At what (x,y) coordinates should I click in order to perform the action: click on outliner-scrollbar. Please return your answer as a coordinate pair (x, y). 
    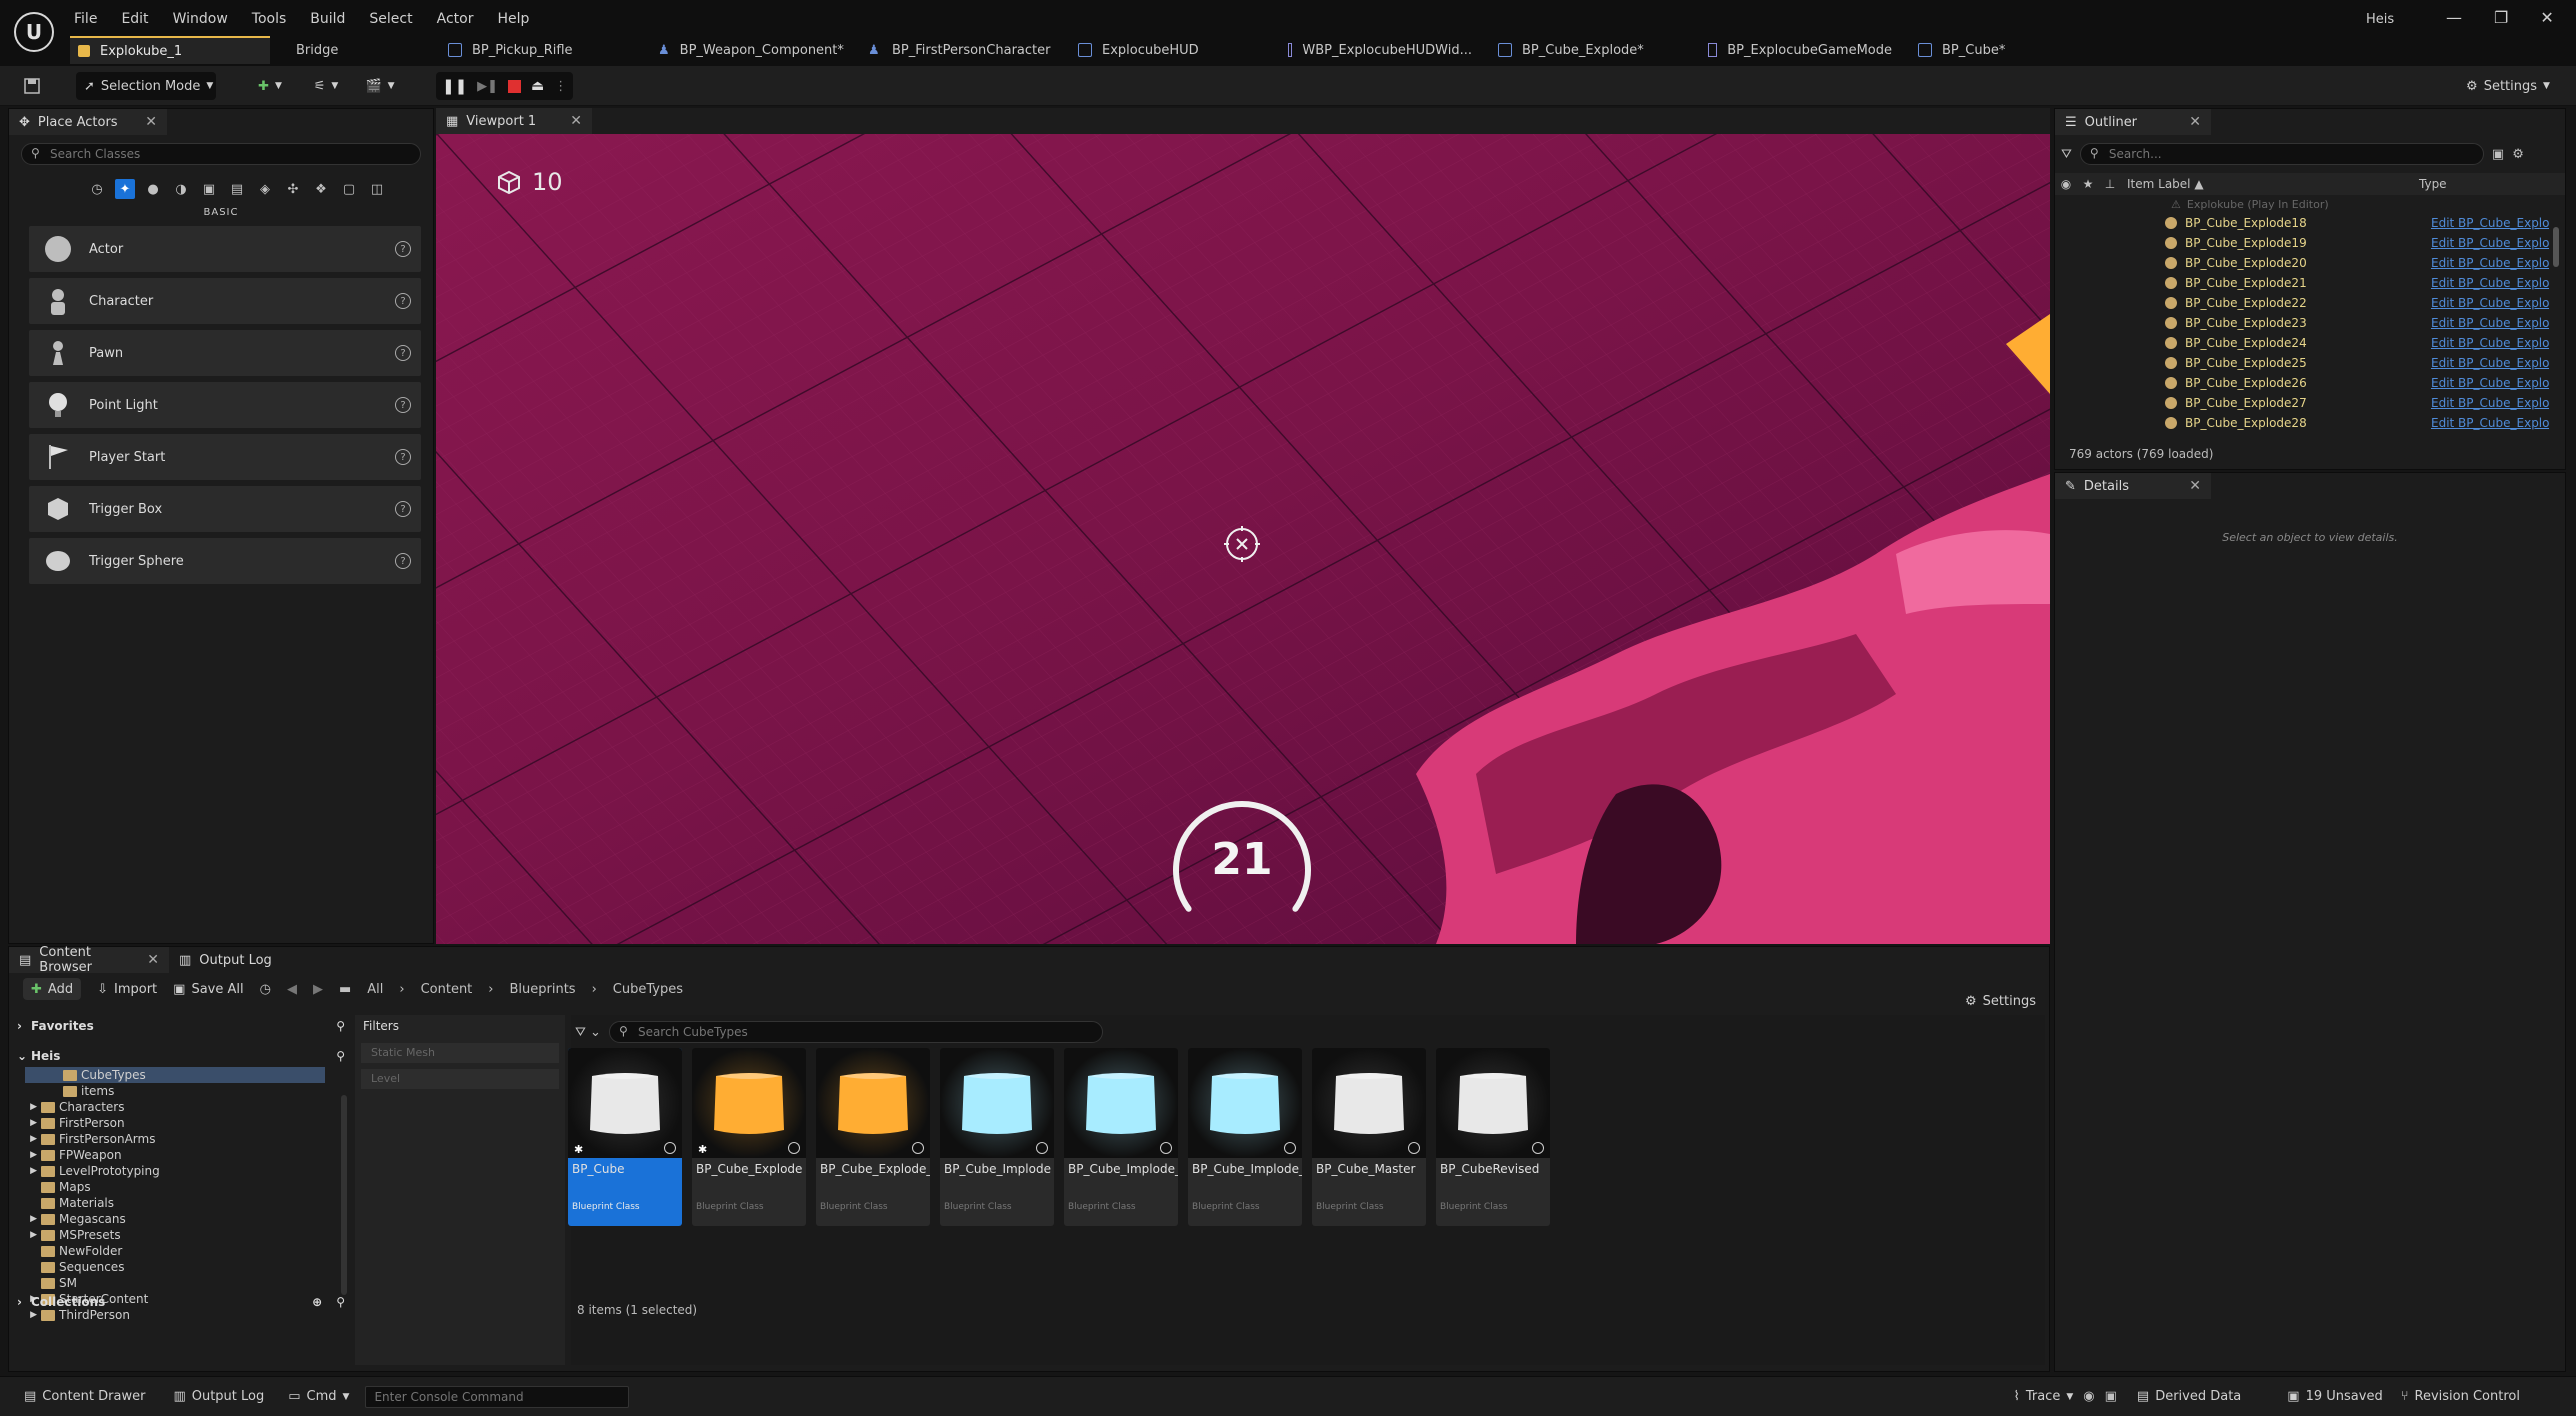
    Looking at the image, I should click on (2556, 247).